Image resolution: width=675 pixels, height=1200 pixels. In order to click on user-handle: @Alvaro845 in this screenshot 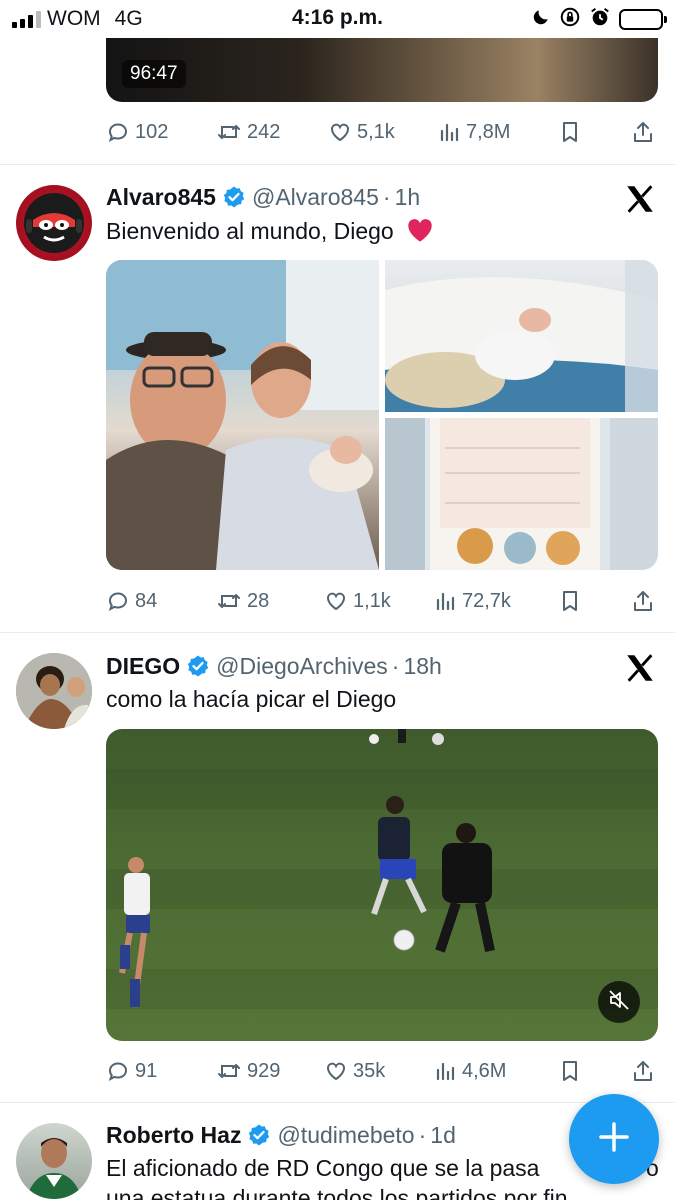, I will do `click(315, 197)`.